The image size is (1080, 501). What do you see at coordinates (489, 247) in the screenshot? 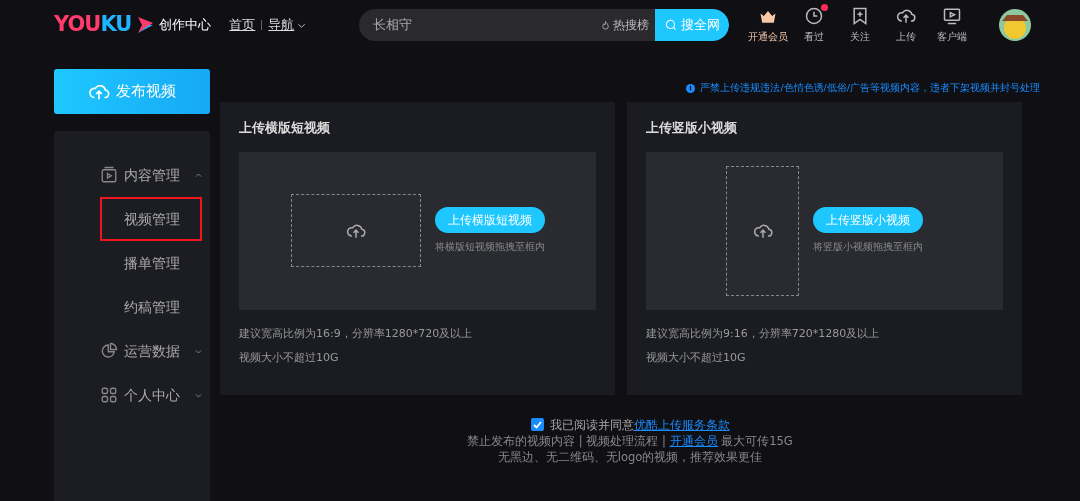
I see `hint-text: 将横版短视频拖拽至框内` at bounding box center [489, 247].